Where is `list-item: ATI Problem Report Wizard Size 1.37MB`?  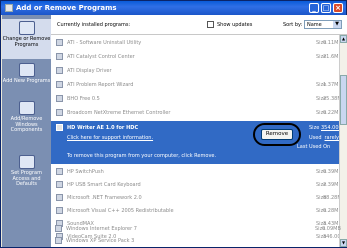
list-item: ATI Problem Report Wizard Size 1.37MB is located at coordinates (196, 84).